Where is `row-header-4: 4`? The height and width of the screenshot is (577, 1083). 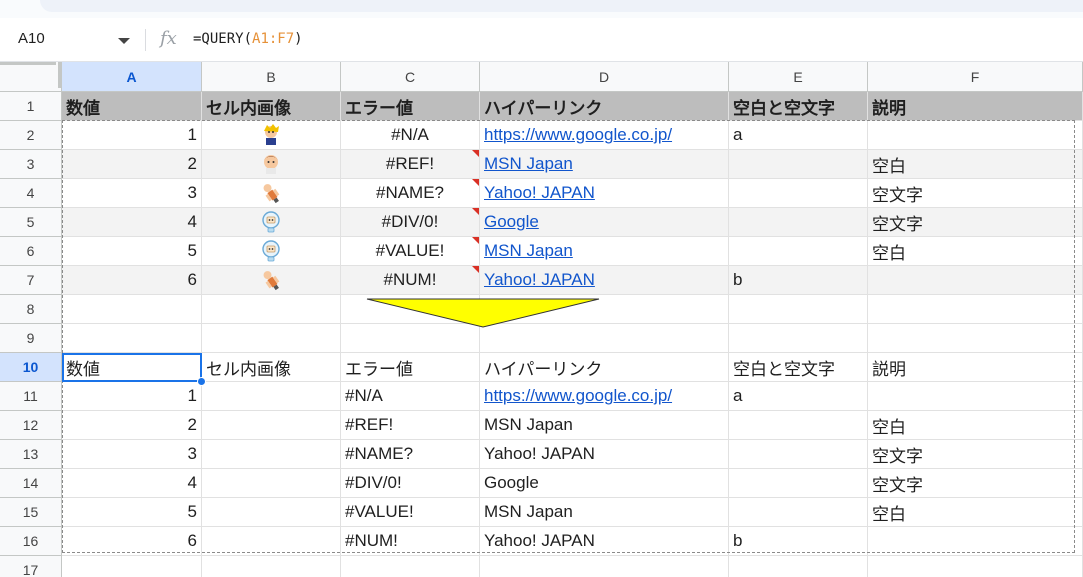 row-header-4: 4 is located at coordinates (31, 193).